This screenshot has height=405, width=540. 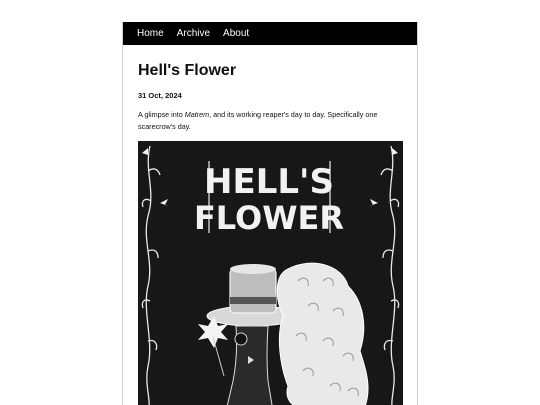 What do you see at coordinates (150, 33) in the screenshot?
I see `nav-home-link: Home` at bounding box center [150, 33].